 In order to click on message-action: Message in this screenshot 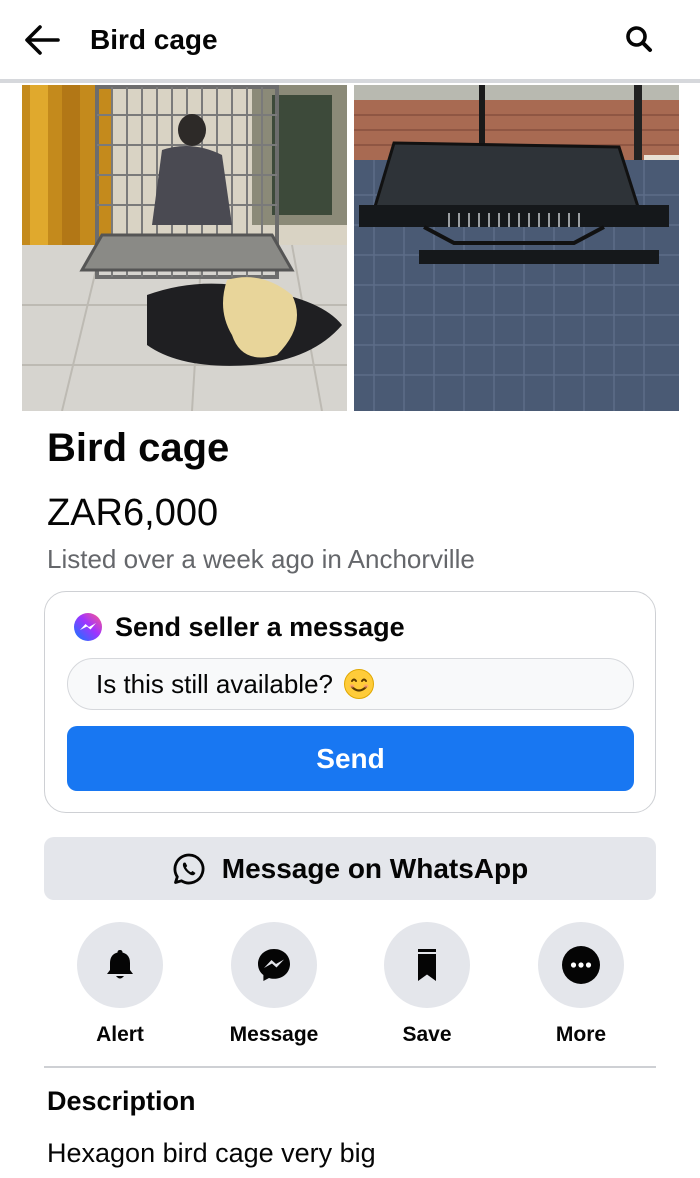, I will do `click(274, 985)`.